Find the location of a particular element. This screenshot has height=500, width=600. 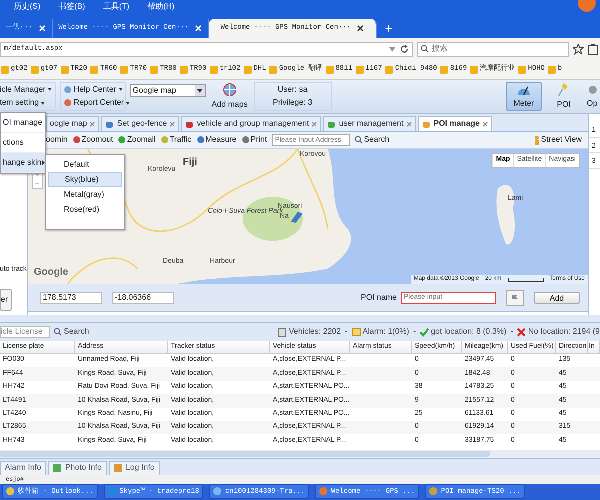

list-icon is located at coordinates (283, 332).